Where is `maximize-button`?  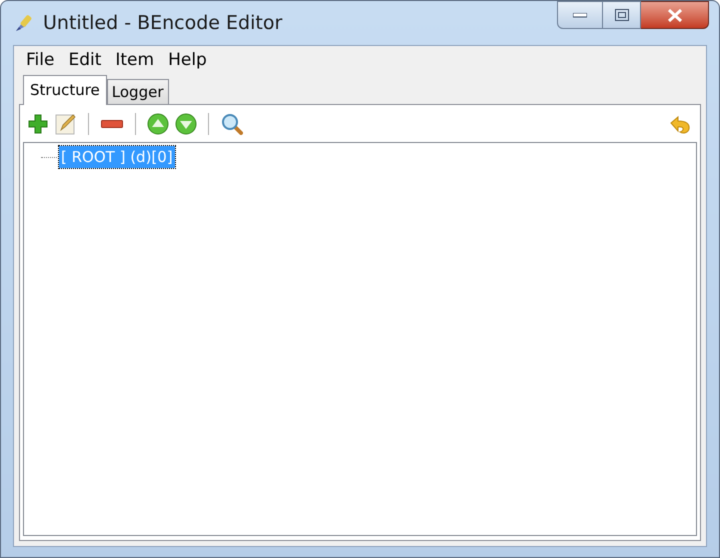
maximize-button is located at coordinates (622, 15).